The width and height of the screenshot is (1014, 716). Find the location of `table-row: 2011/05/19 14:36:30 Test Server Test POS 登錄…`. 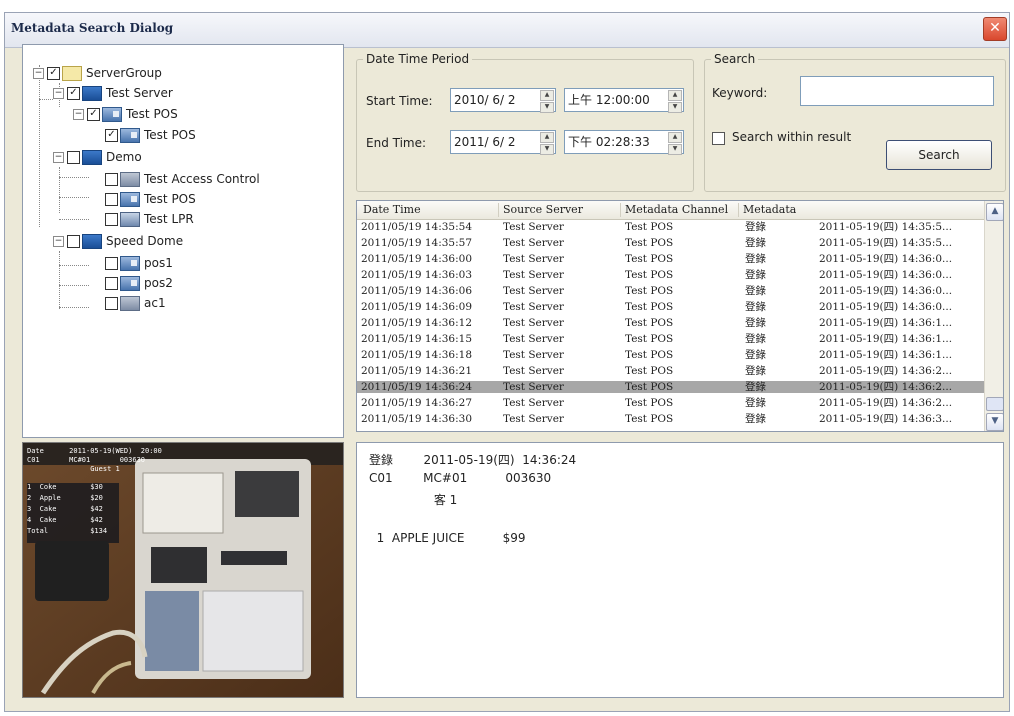

table-row: 2011/05/19 14:36:30 Test Server Test POS 登錄… is located at coordinates (671, 419).